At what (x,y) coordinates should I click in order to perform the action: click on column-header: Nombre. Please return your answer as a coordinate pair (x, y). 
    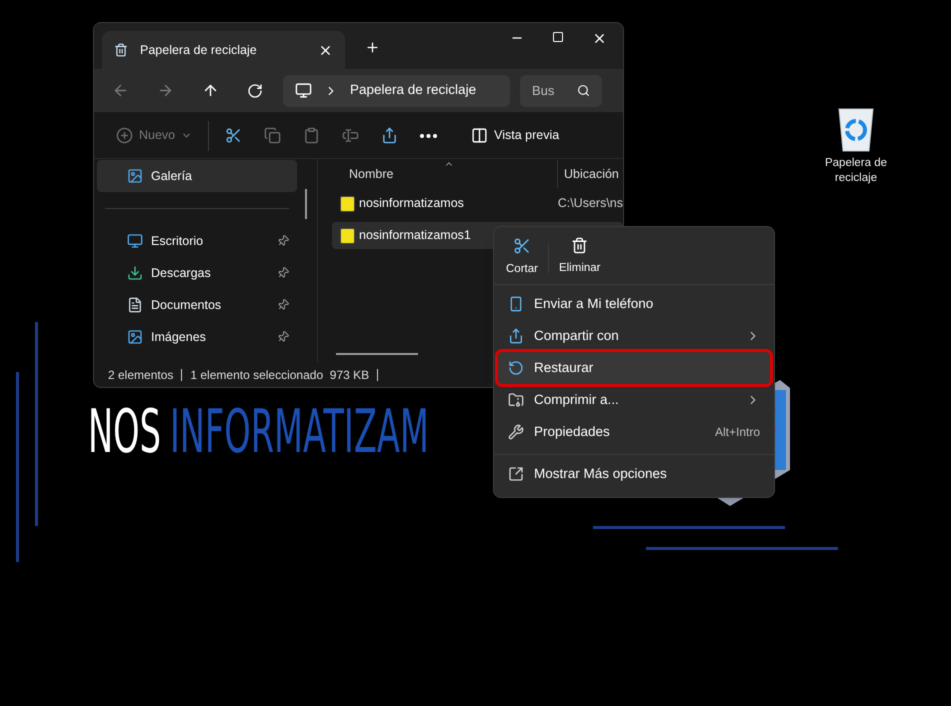
    Looking at the image, I should click on (438, 174).